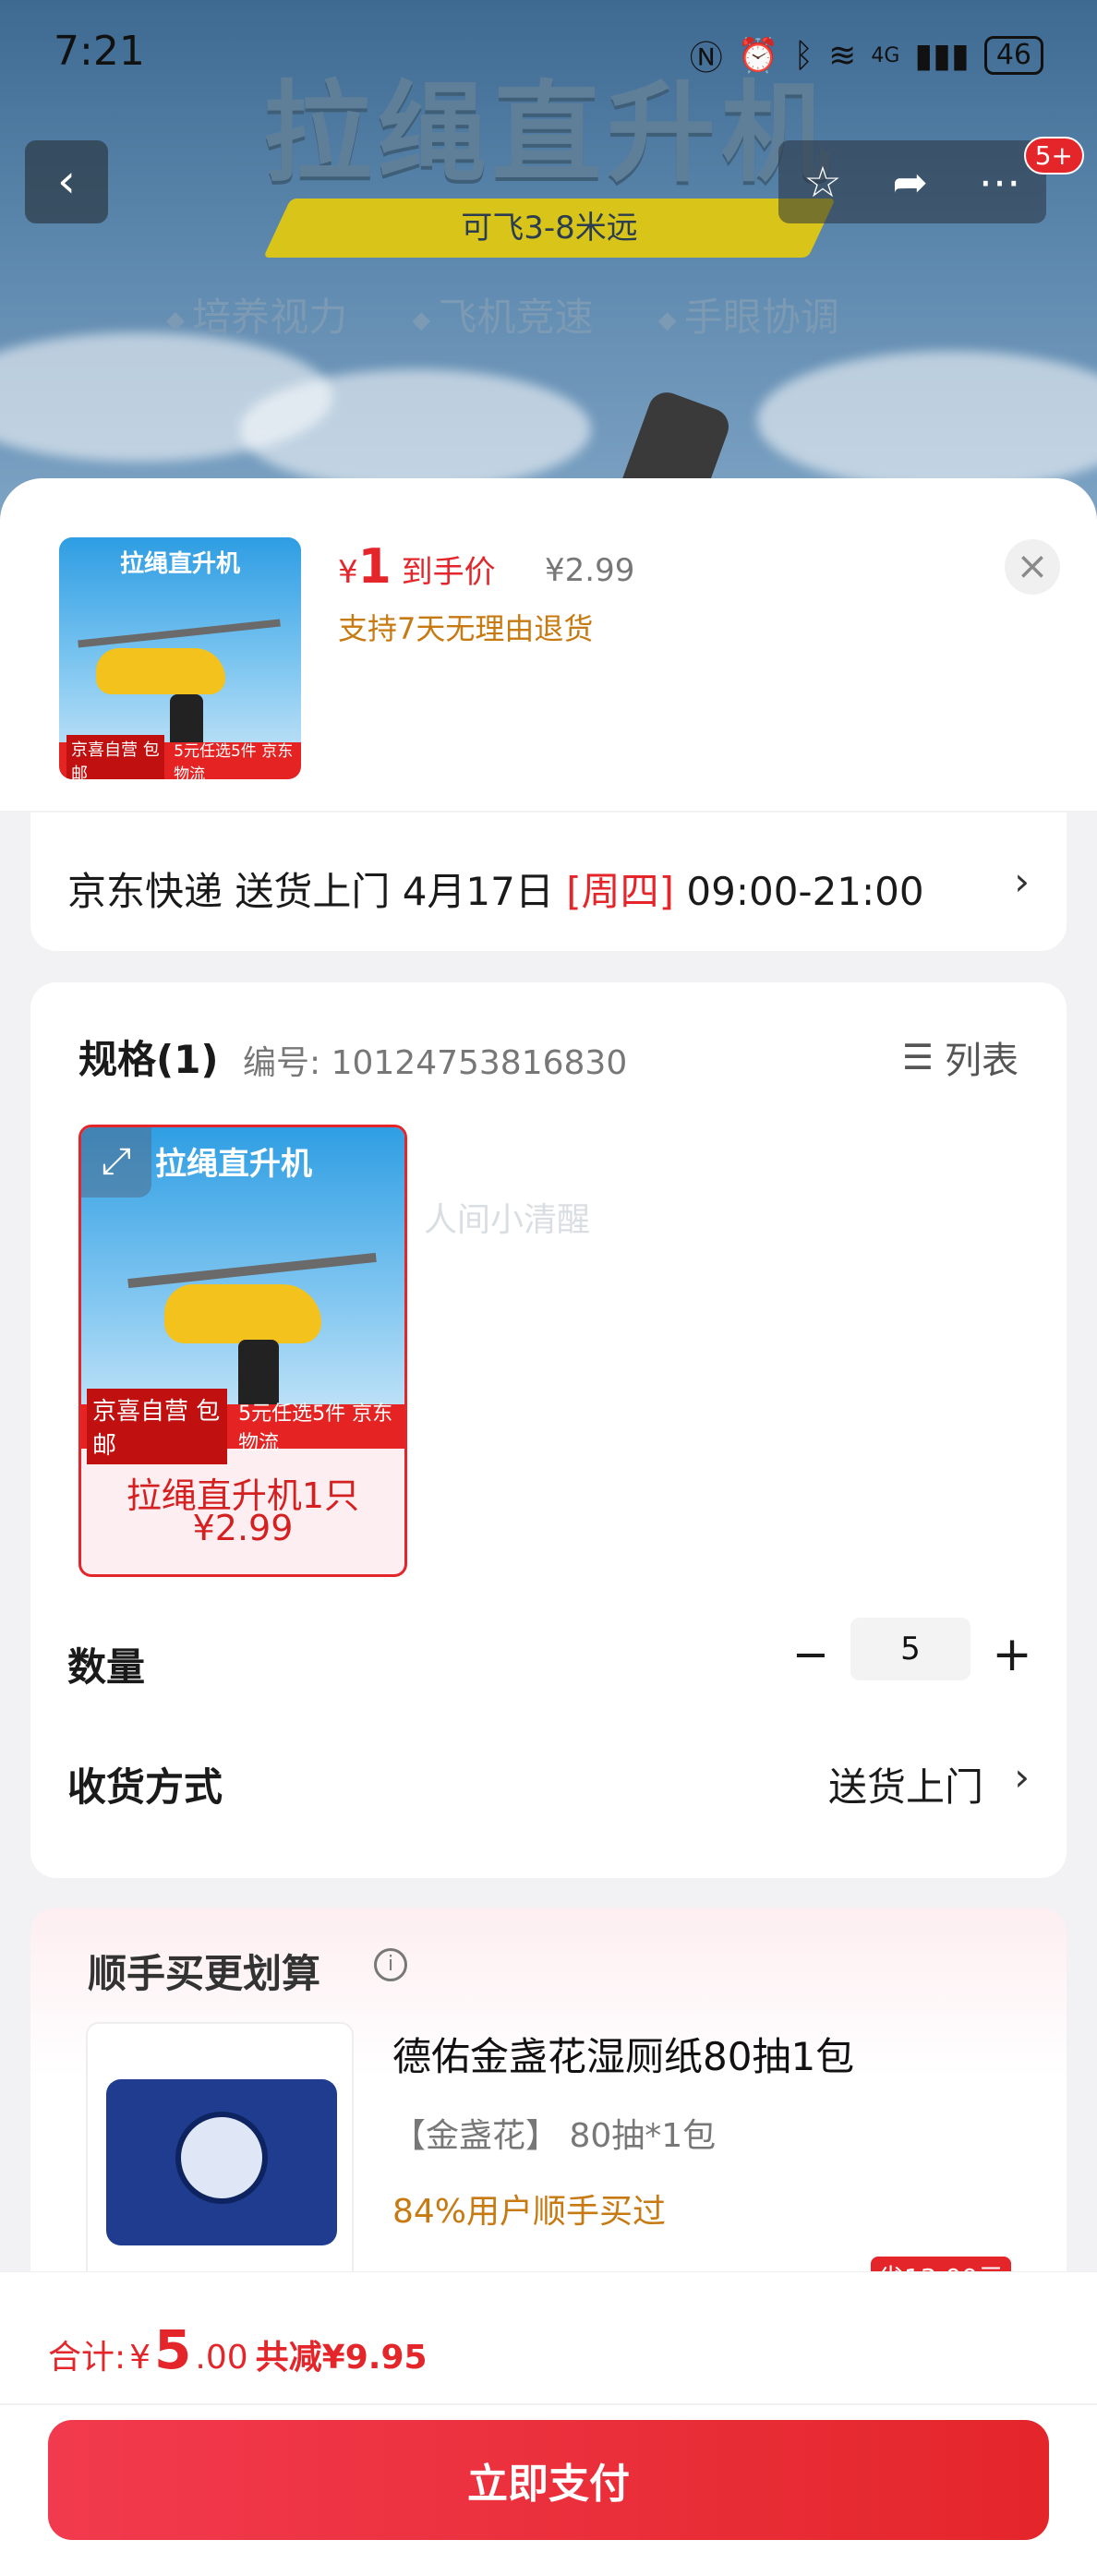 This screenshot has width=1097, height=2576. Describe the element at coordinates (173, 2349) in the screenshot. I see `total-int: 5` at that location.